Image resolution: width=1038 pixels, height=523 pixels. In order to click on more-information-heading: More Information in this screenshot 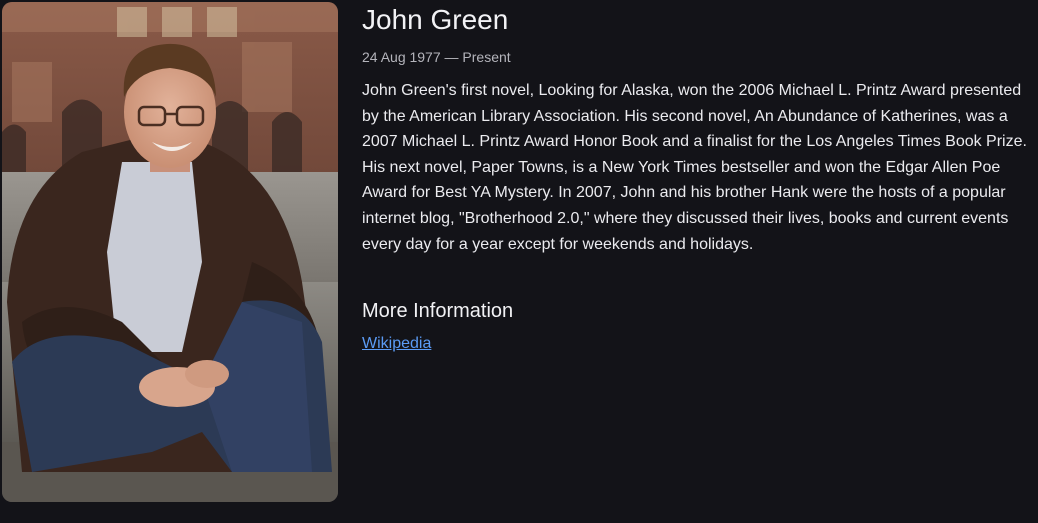, I will do `click(438, 311)`.